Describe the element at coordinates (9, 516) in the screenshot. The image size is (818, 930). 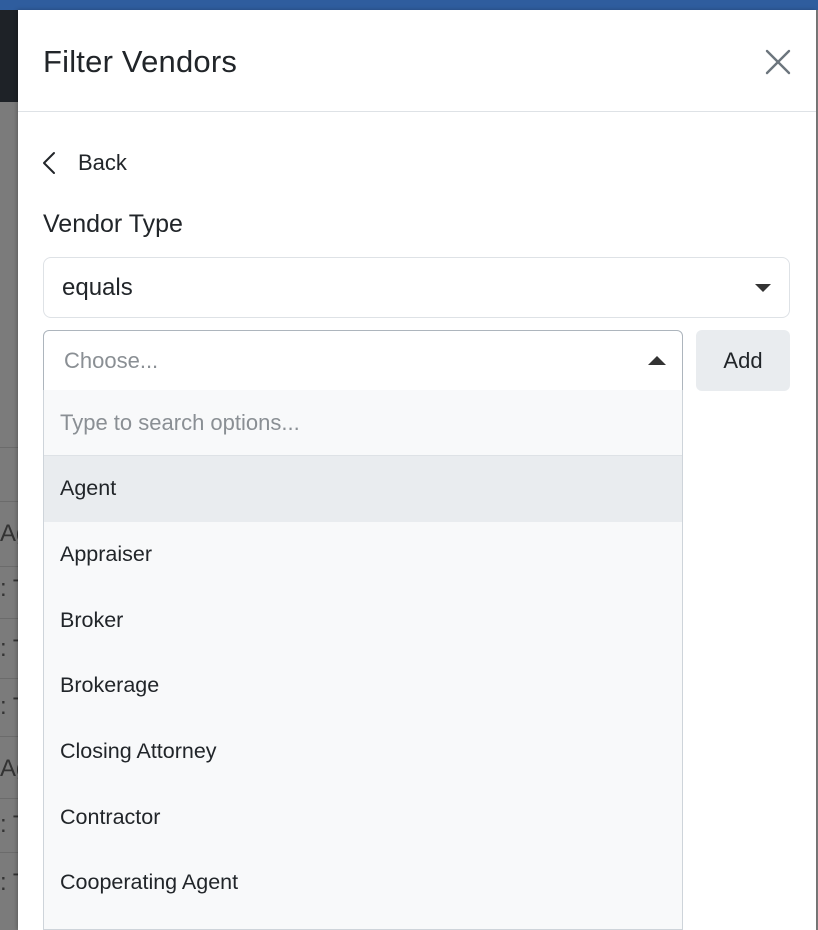
I see `background-page` at that location.